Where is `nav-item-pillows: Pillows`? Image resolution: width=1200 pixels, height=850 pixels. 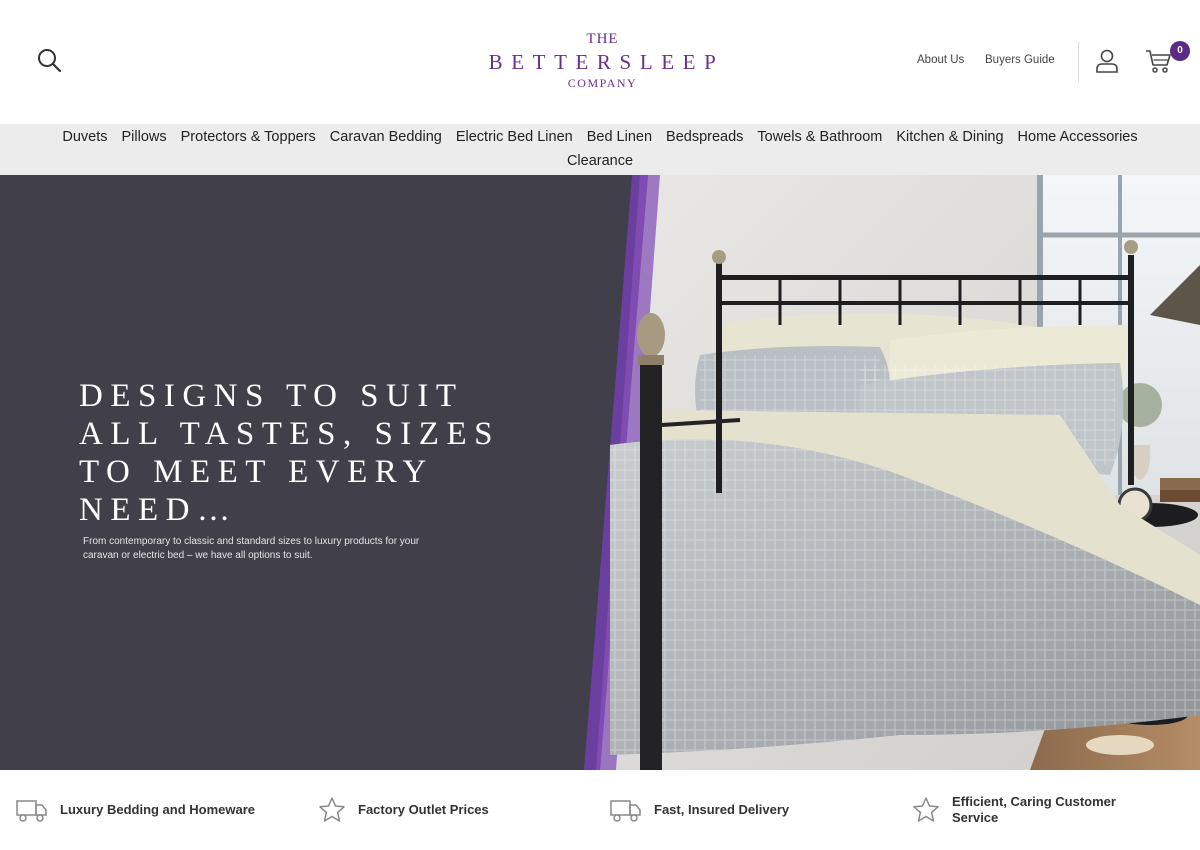 nav-item-pillows: Pillows is located at coordinates (144, 137).